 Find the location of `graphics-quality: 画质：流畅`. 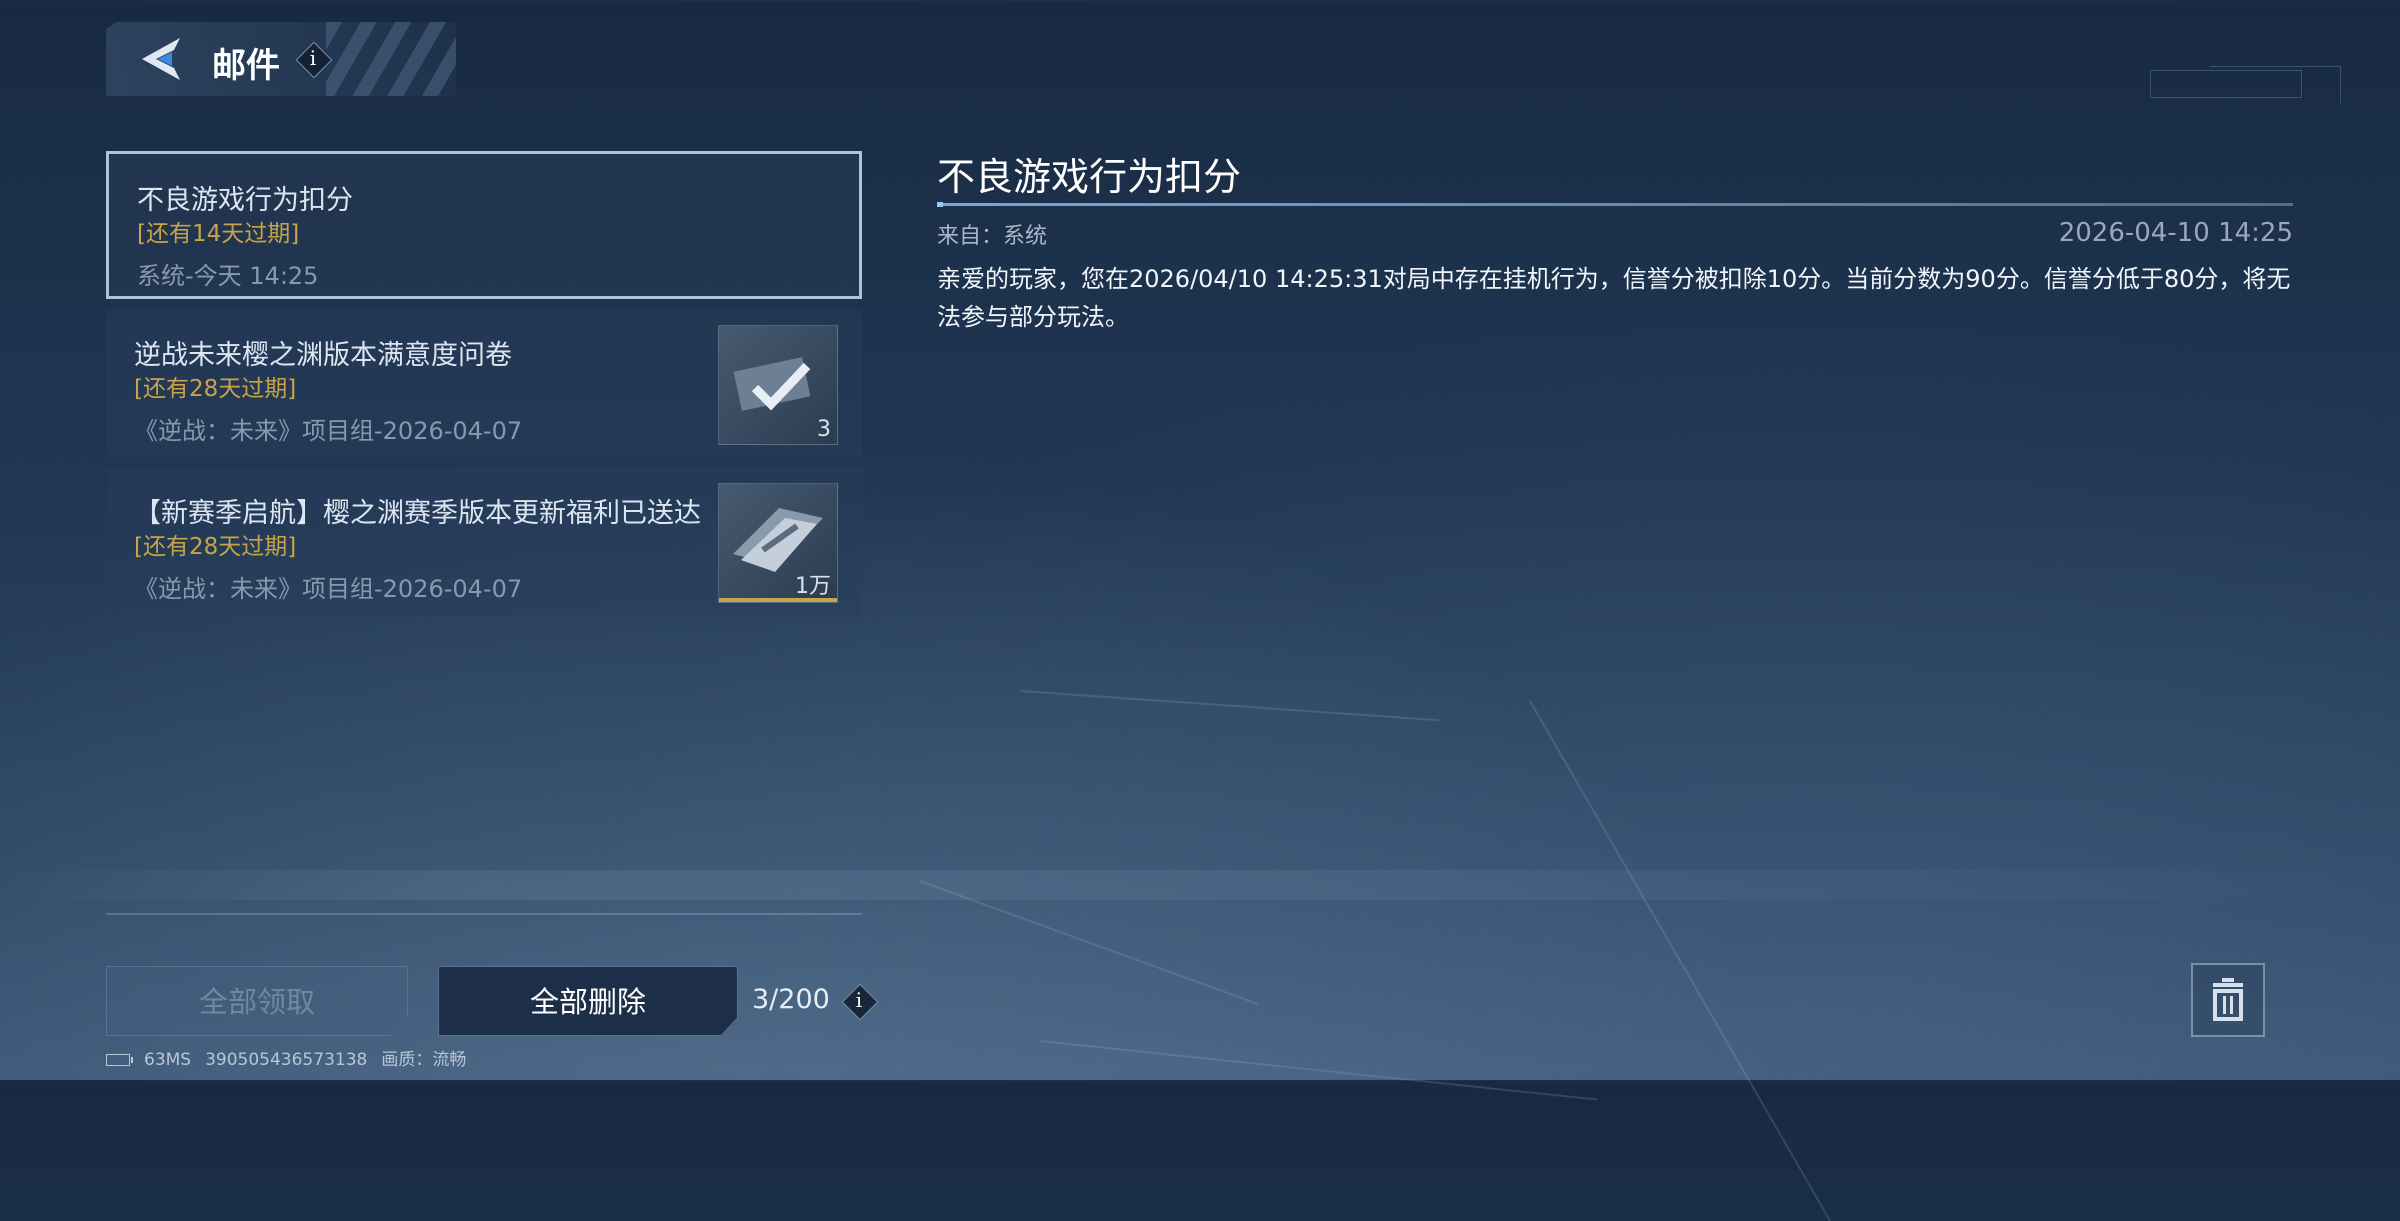

graphics-quality: 画质：流畅 is located at coordinates (423, 1060).